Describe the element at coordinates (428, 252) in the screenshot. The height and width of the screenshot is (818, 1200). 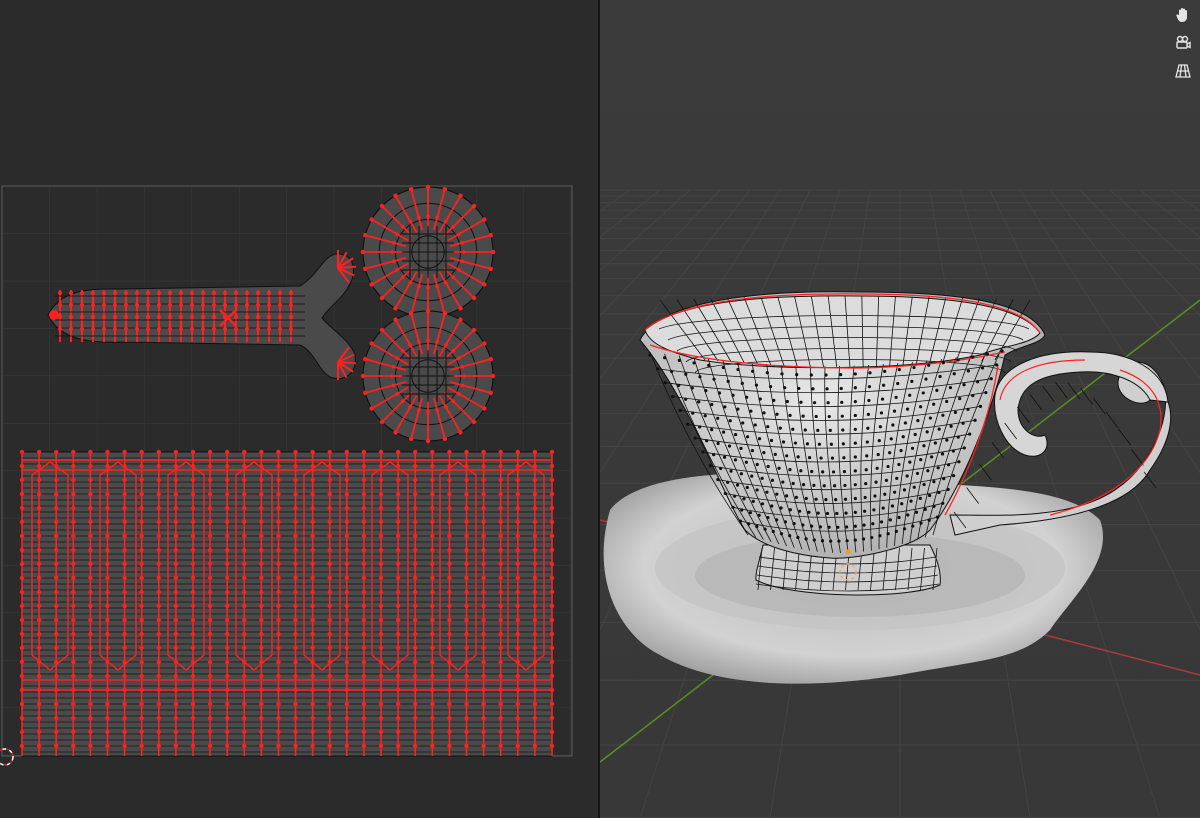
I see `uv-island-top-disc` at that location.